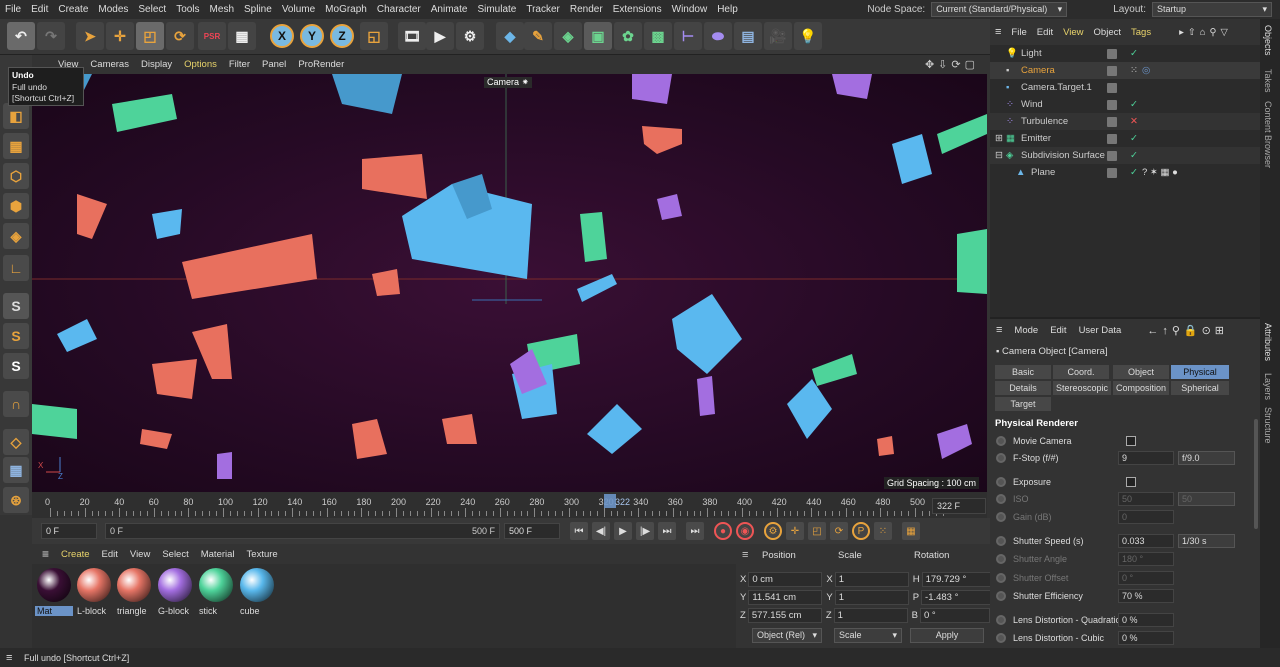 The height and width of the screenshot is (667, 1280). I want to click on lock-grid-button: ⊛, so click(16, 500).